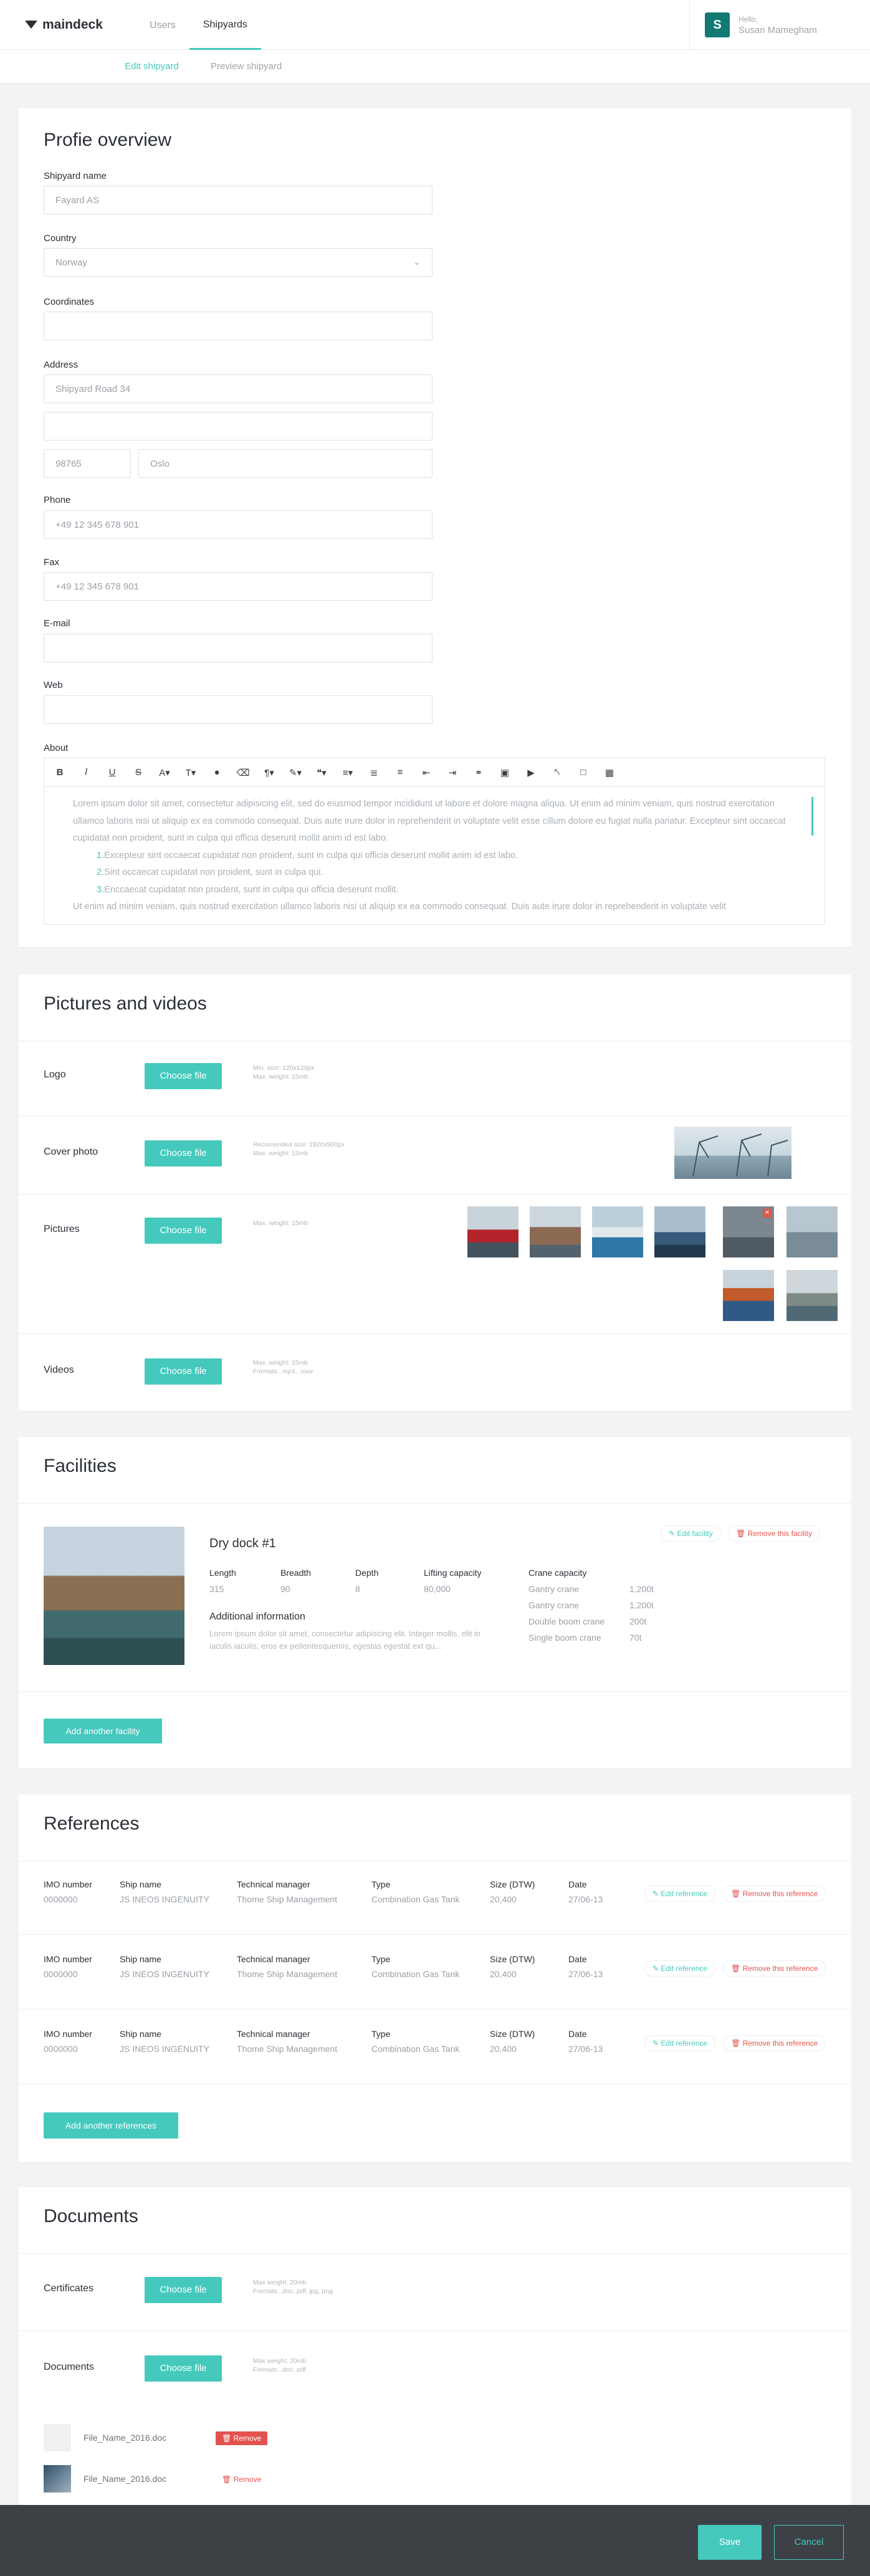 This screenshot has height=2576, width=870. I want to click on address-line2-input, so click(238, 426).